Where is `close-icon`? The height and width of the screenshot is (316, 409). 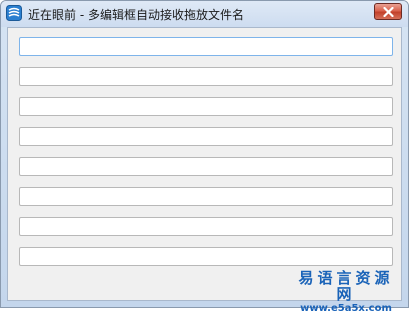 close-icon is located at coordinates (388, 12).